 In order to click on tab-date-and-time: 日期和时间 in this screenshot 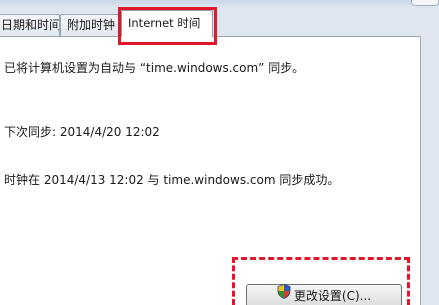, I will do `click(30, 25)`.